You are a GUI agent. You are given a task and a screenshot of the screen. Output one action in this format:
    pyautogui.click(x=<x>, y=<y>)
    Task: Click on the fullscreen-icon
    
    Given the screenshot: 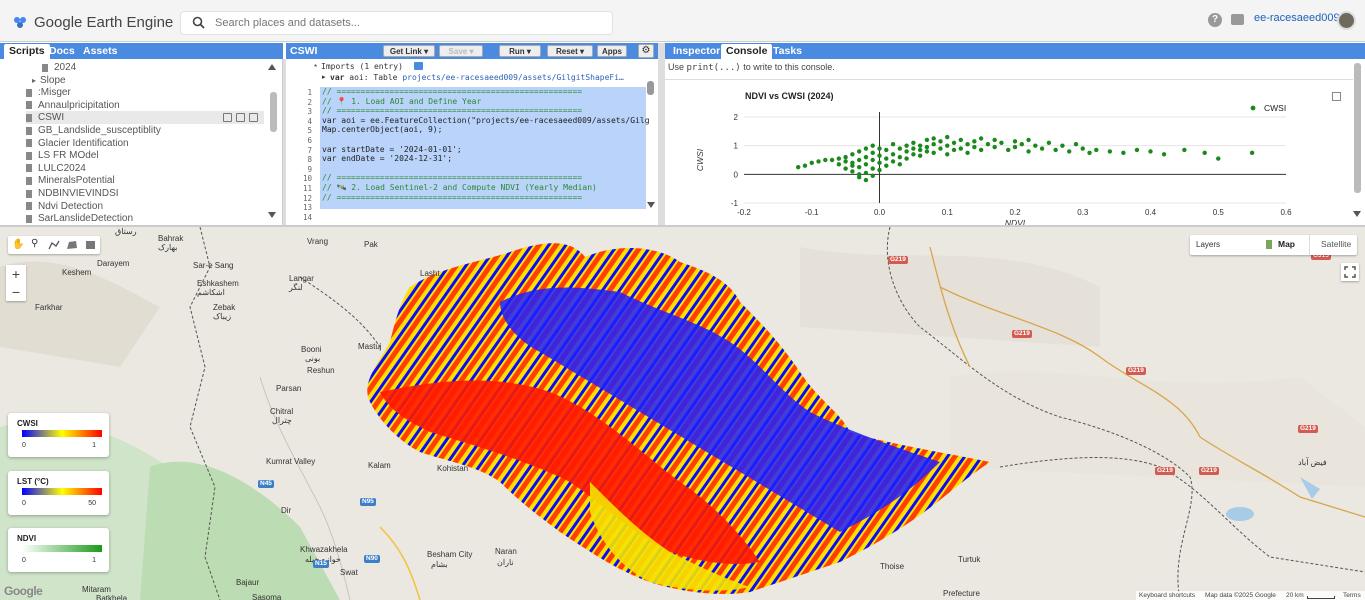 What is the action you would take?
    pyautogui.click(x=1350, y=272)
    